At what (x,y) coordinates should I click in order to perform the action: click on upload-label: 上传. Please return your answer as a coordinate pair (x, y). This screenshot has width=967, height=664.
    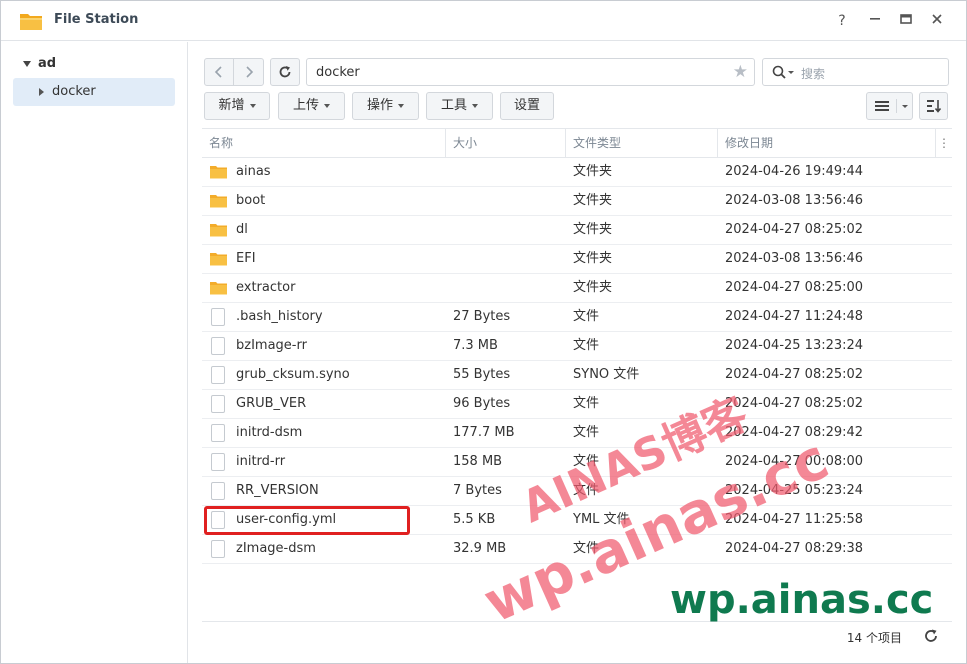
    Looking at the image, I should click on (305, 105).